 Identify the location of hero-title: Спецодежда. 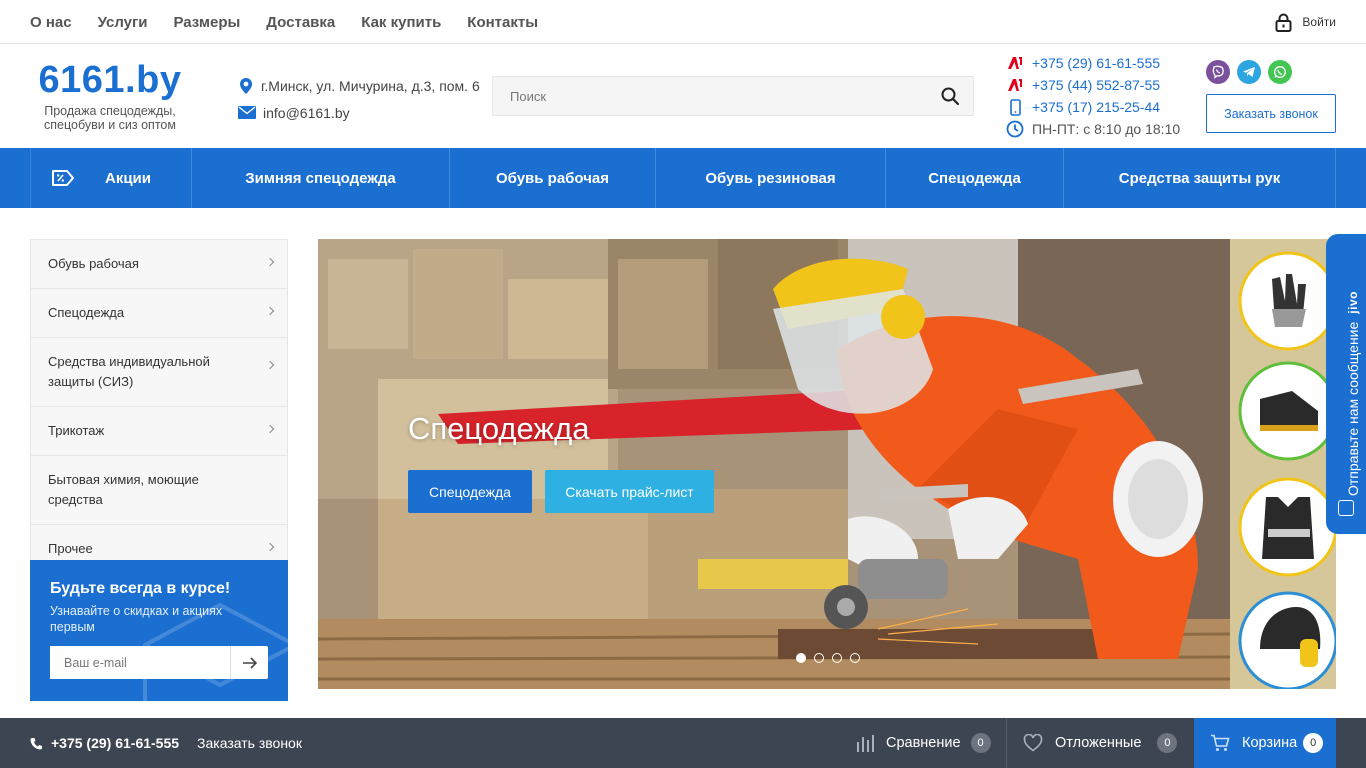
(499, 428).